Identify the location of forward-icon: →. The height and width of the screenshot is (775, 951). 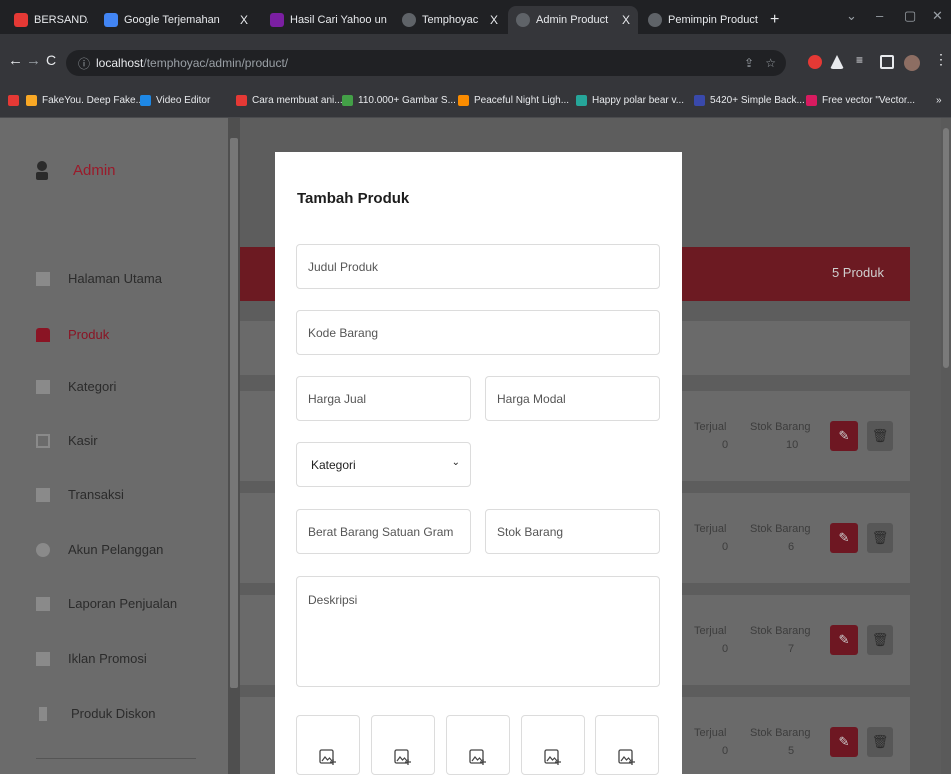
(33, 60).